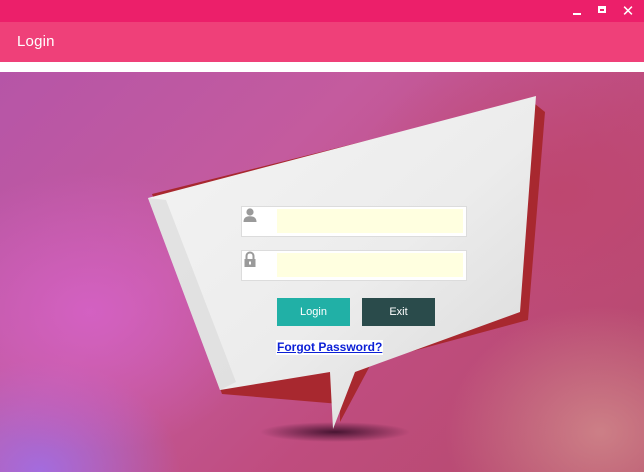 Image resolution: width=644 pixels, height=472 pixels. Describe the element at coordinates (322, 67) in the screenshot. I see `header-divider` at that location.